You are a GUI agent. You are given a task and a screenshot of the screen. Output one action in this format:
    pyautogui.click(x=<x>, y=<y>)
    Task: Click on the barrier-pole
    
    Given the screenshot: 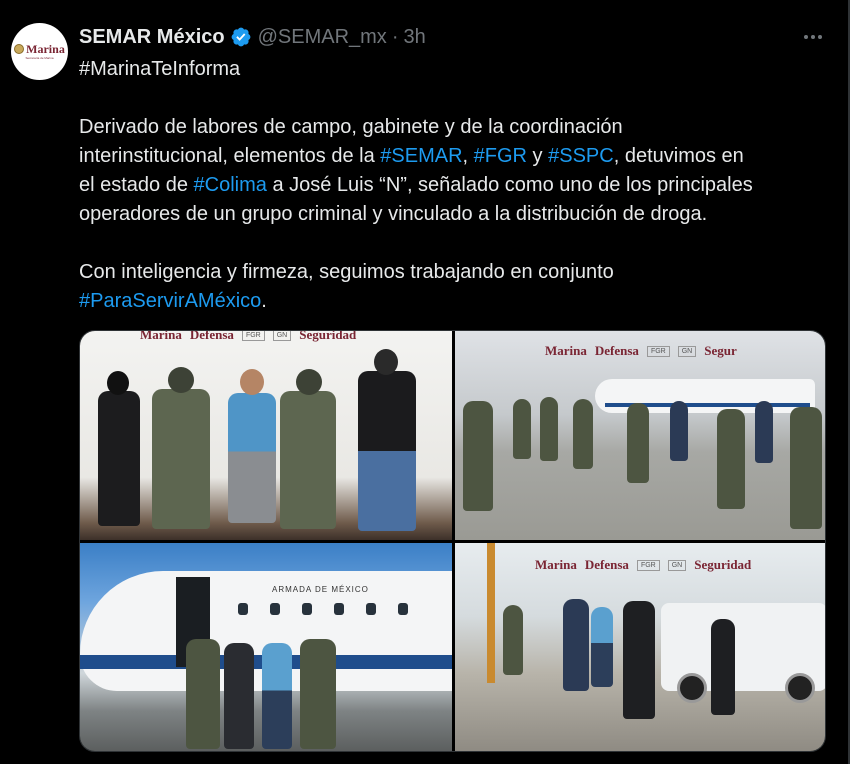 What is the action you would take?
    pyautogui.click(x=491, y=613)
    